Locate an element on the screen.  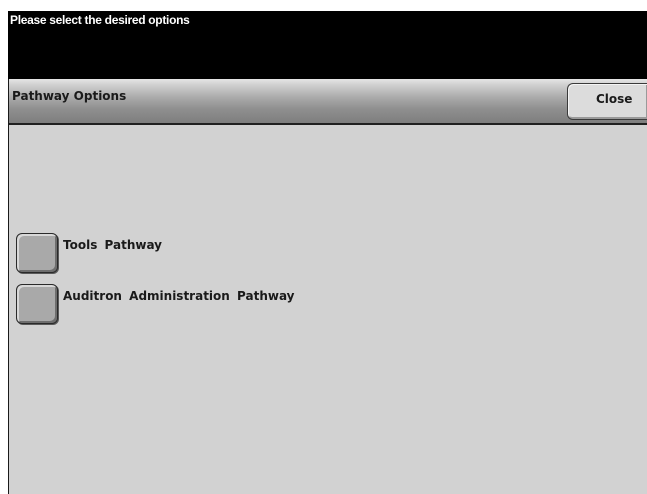
close-button-label: Close is located at coordinates (614, 99).